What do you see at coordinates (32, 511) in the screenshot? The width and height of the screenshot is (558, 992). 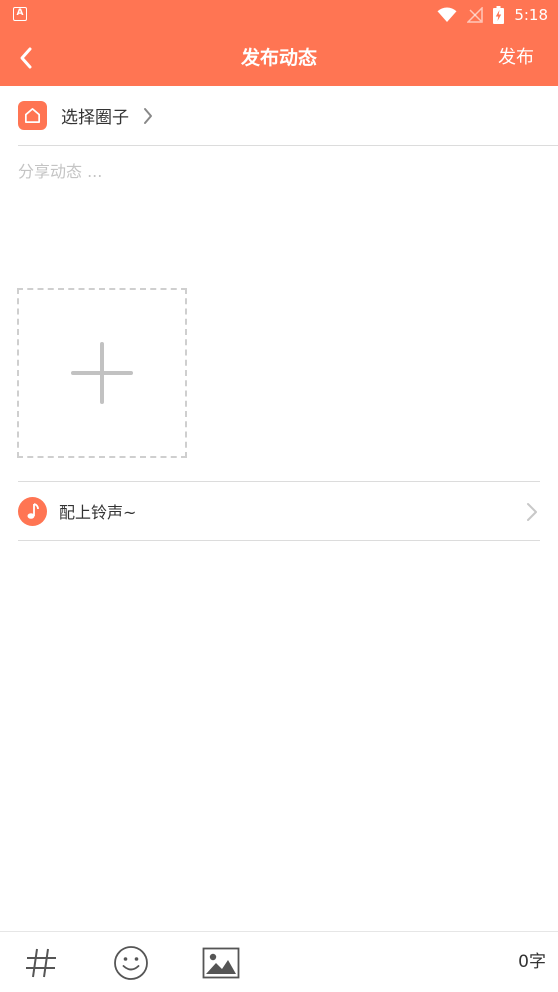 I see `music-note-icon` at bounding box center [32, 511].